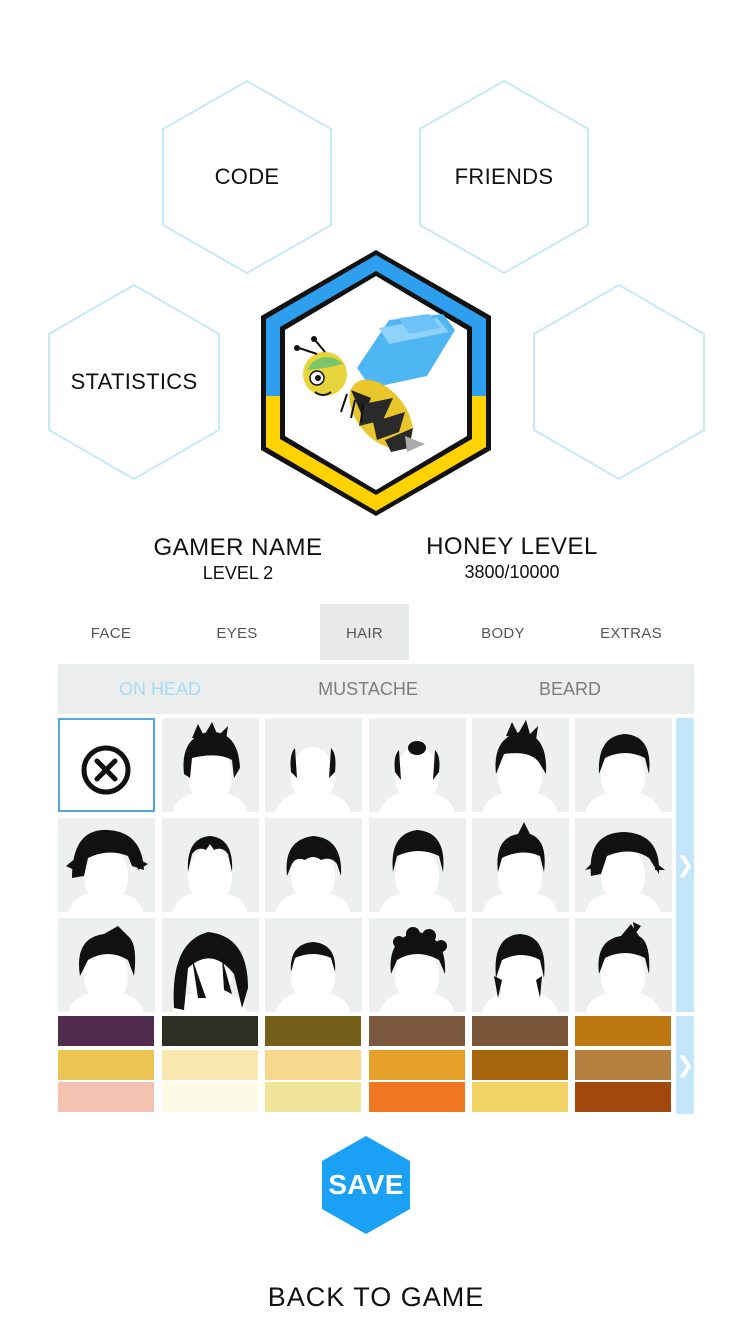  What do you see at coordinates (631, 632) in the screenshot?
I see `tab-extras: EXTRAS` at bounding box center [631, 632].